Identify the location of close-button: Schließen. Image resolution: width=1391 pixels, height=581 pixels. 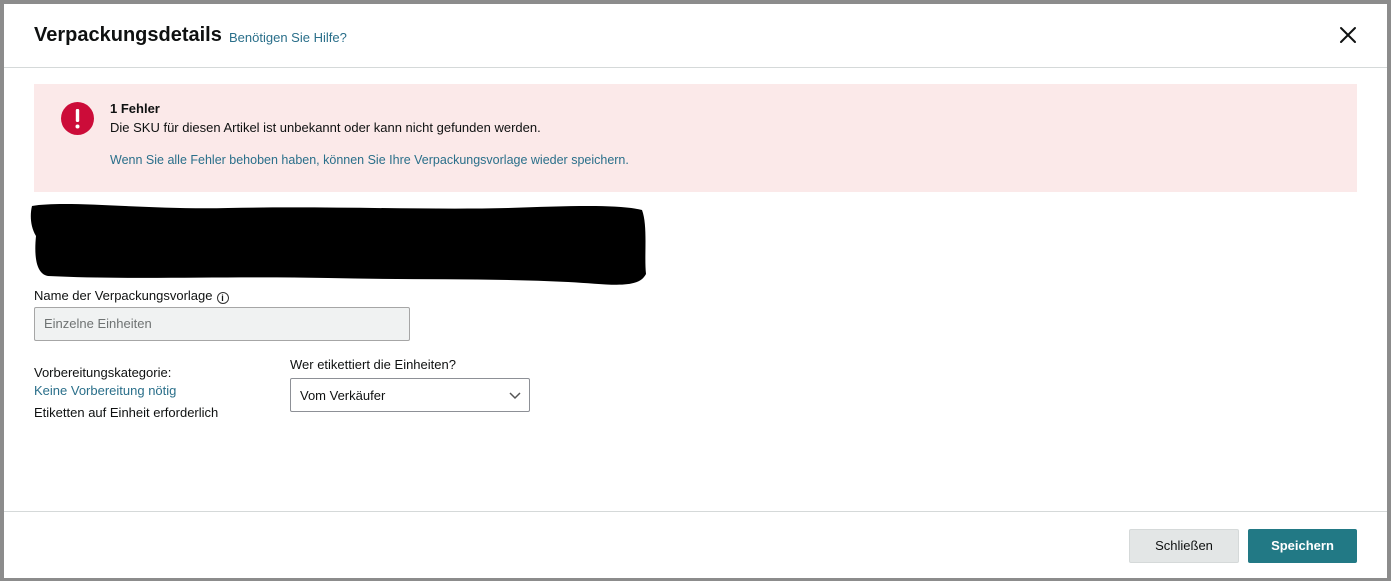
(1184, 546).